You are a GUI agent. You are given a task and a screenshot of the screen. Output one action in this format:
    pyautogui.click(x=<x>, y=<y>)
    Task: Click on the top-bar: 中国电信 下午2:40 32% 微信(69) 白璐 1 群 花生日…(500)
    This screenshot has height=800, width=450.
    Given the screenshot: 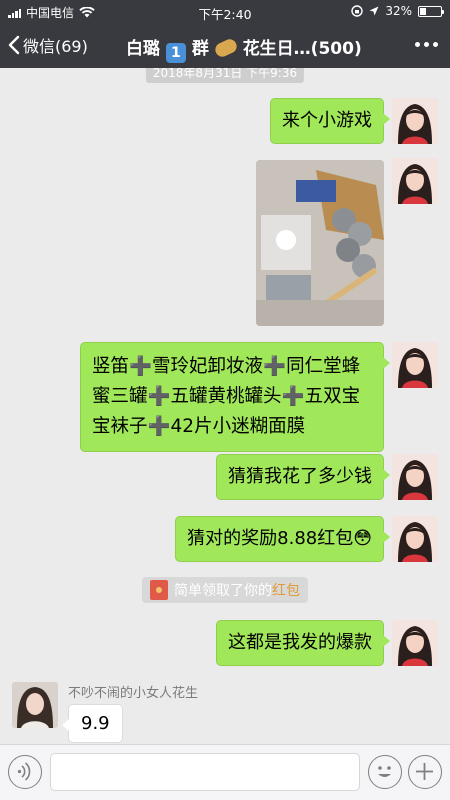 What is the action you would take?
    pyautogui.click(x=225, y=34)
    